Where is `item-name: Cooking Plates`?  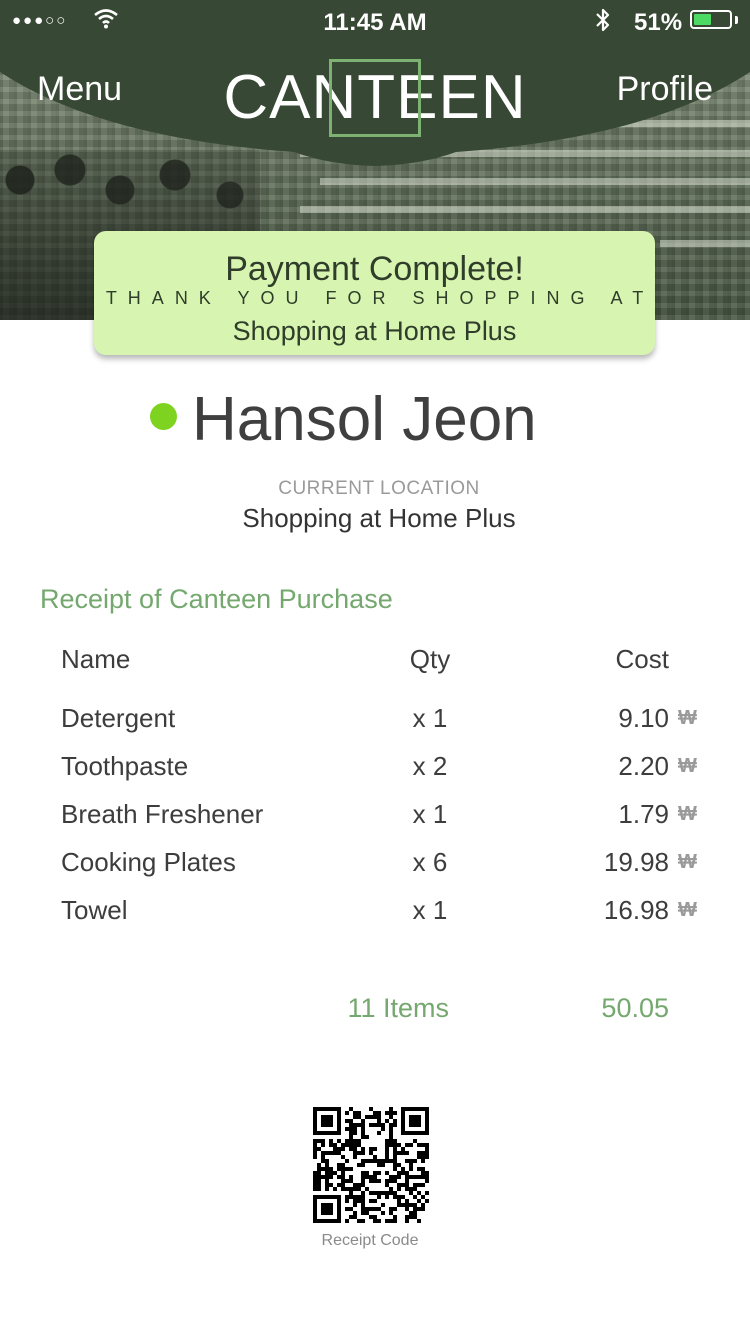
item-name: Cooking Plates is located at coordinates (148, 862).